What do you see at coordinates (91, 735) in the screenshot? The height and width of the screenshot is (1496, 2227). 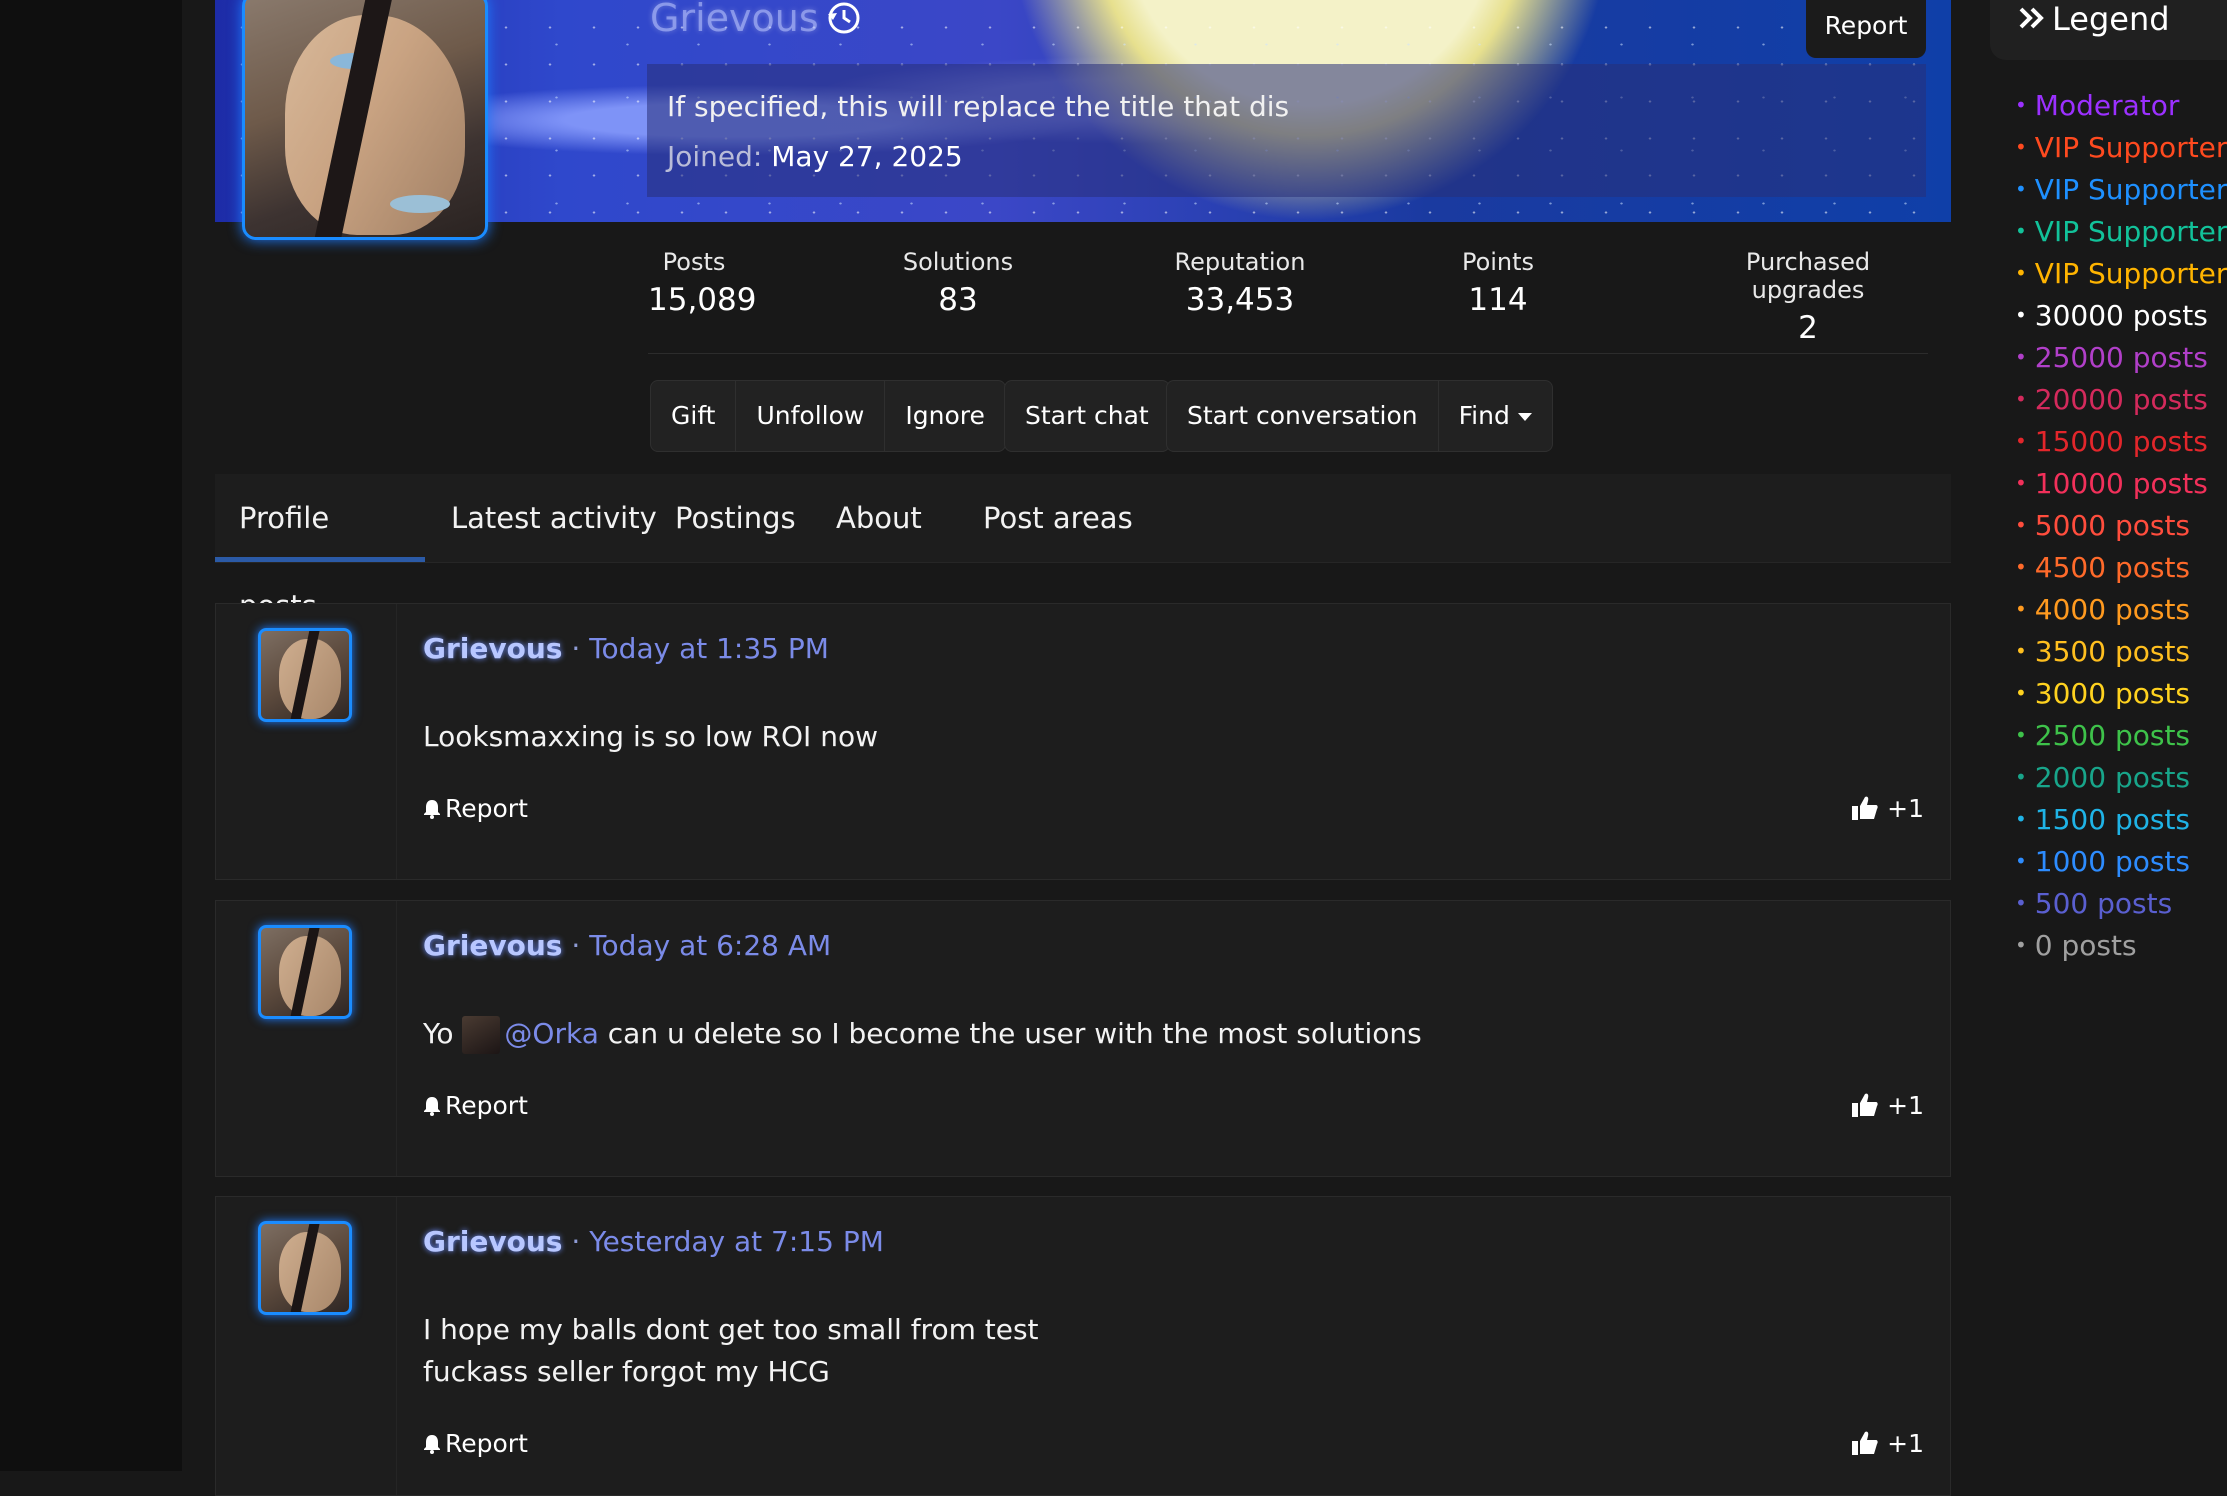 I see `left-rail` at bounding box center [91, 735].